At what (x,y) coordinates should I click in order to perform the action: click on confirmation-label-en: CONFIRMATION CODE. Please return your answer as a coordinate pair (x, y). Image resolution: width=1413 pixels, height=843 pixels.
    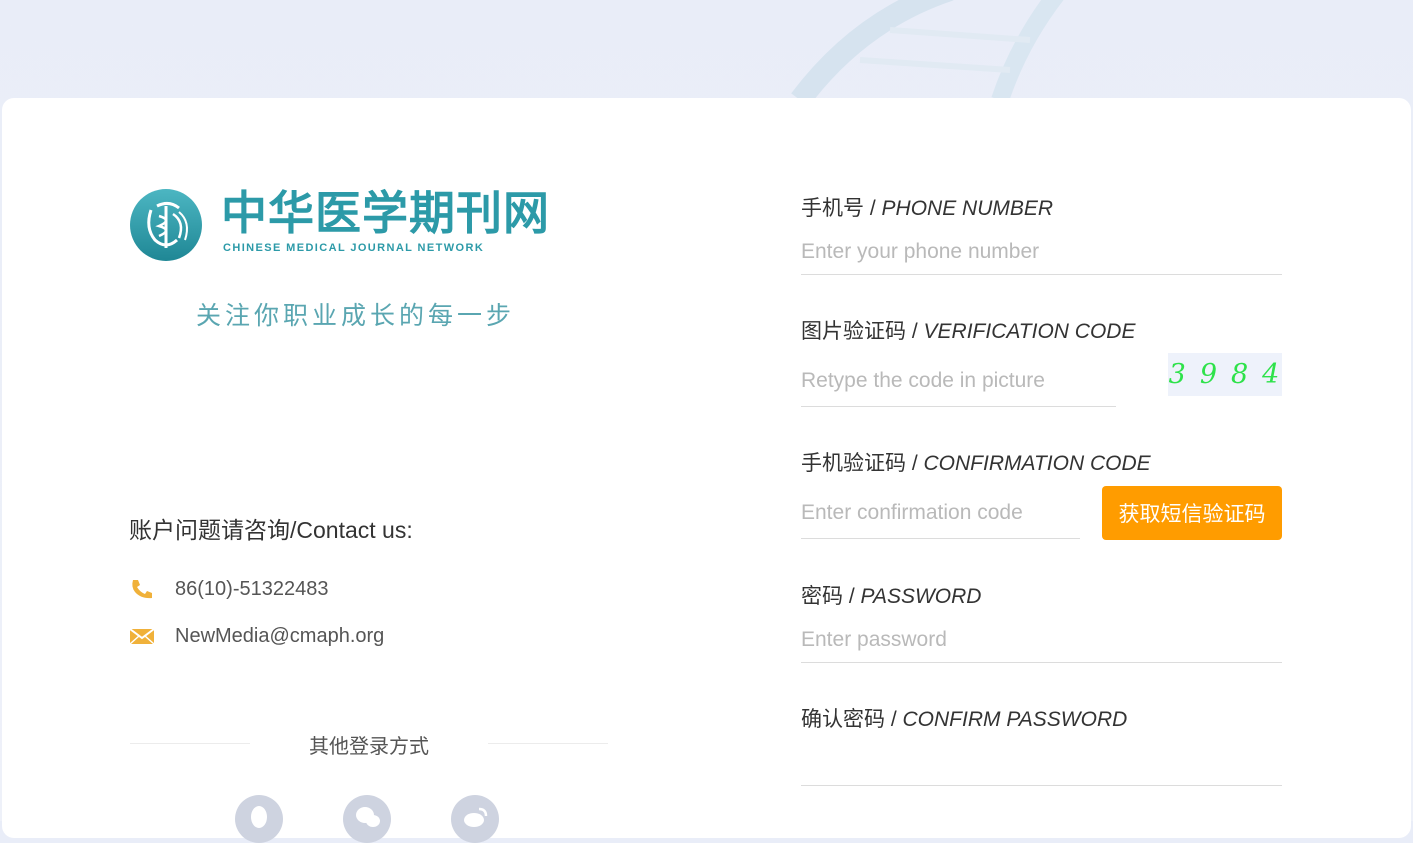
    Looking at the image, I should click on (1037, 463).